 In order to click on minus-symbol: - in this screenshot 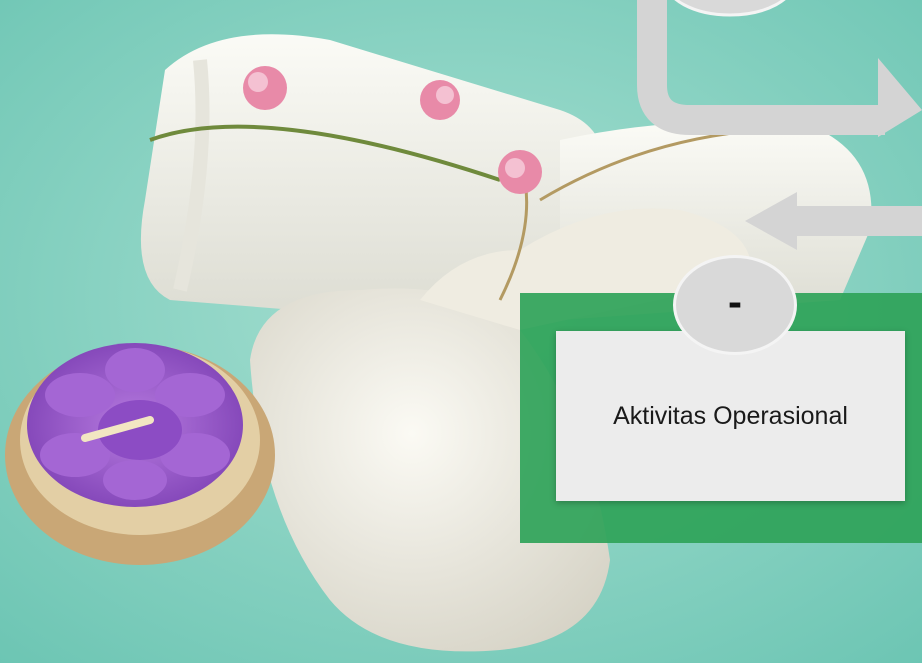, I will do `click(735, 301)`.